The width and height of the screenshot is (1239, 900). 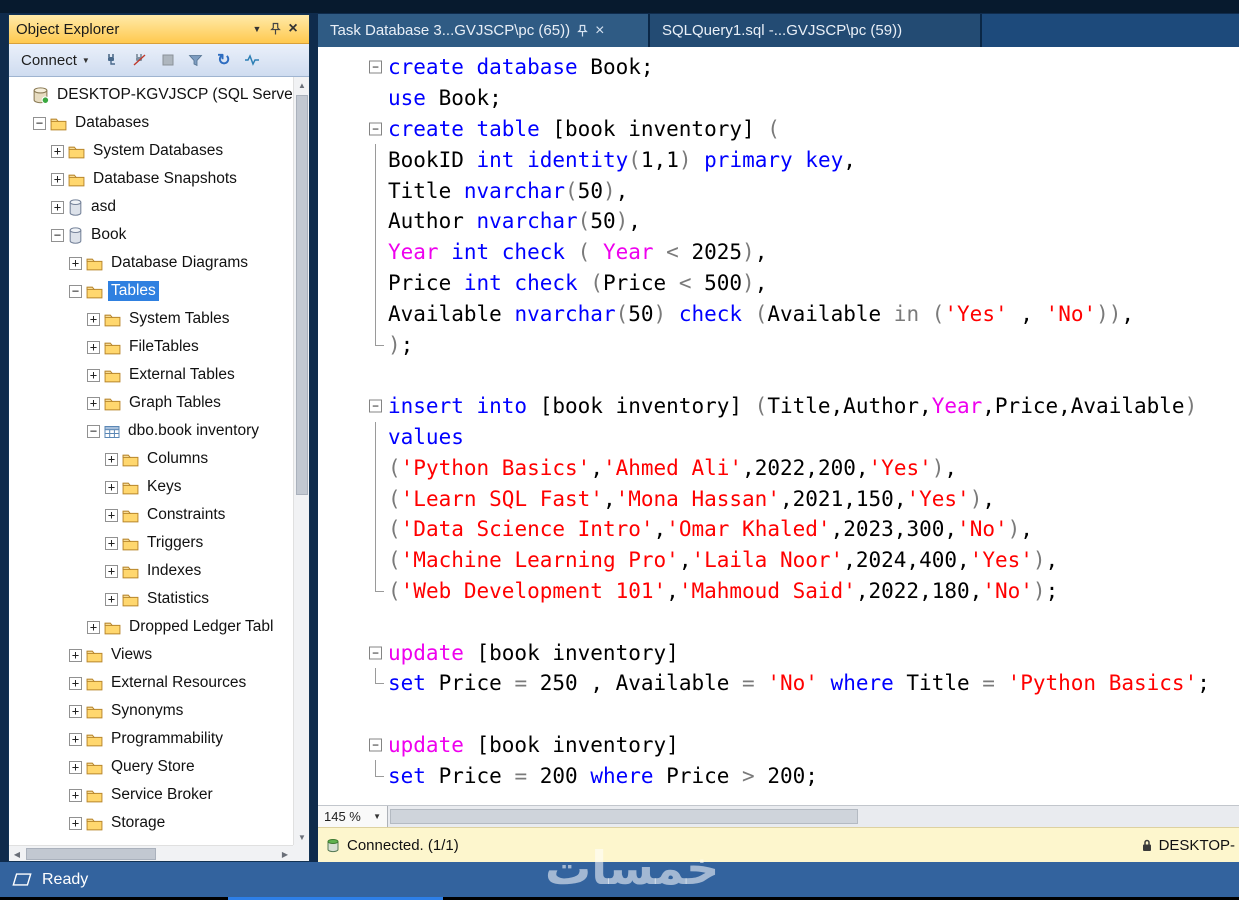 I want to click on code-line: values, so click(x=778, y=437).